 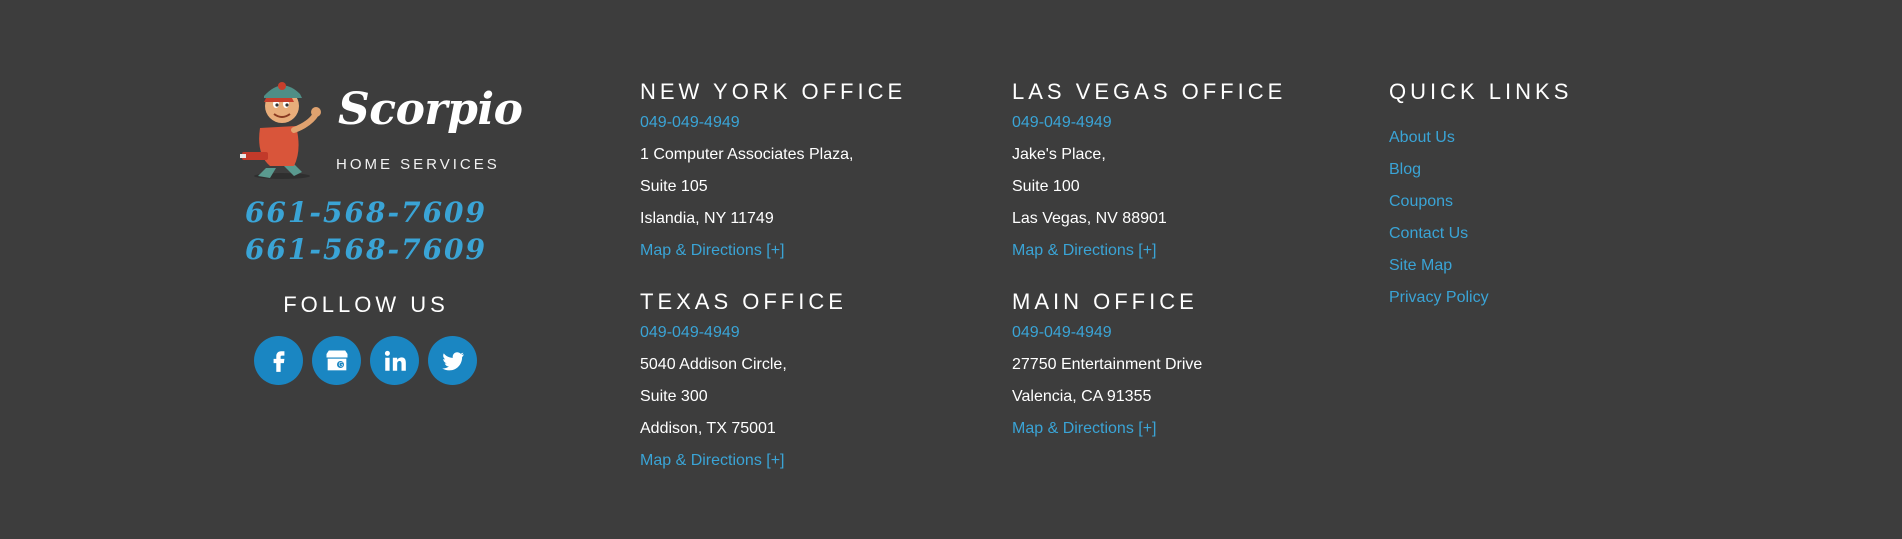 What do you see at coordinates (1480, 138) in the screenshot?
I see `quick-link-about-us: About Us` at bounding box center [1480, 138].